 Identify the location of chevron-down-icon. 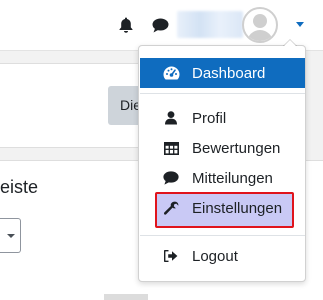
(11, 236).